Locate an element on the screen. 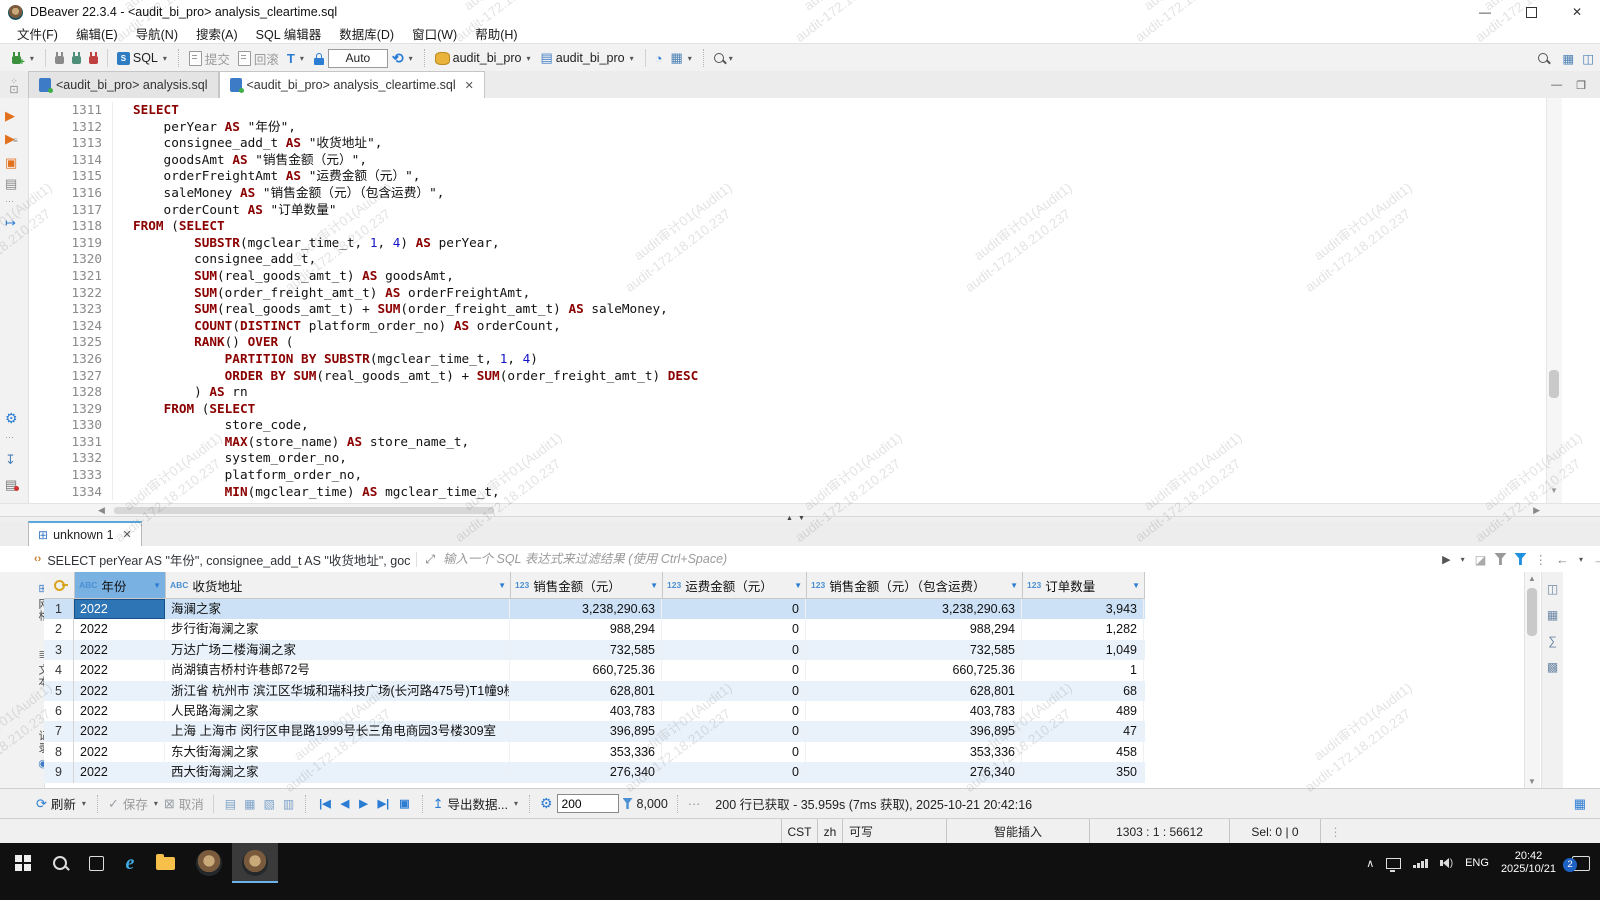  commit-button: 提交 is located at coordinates (209, 58).